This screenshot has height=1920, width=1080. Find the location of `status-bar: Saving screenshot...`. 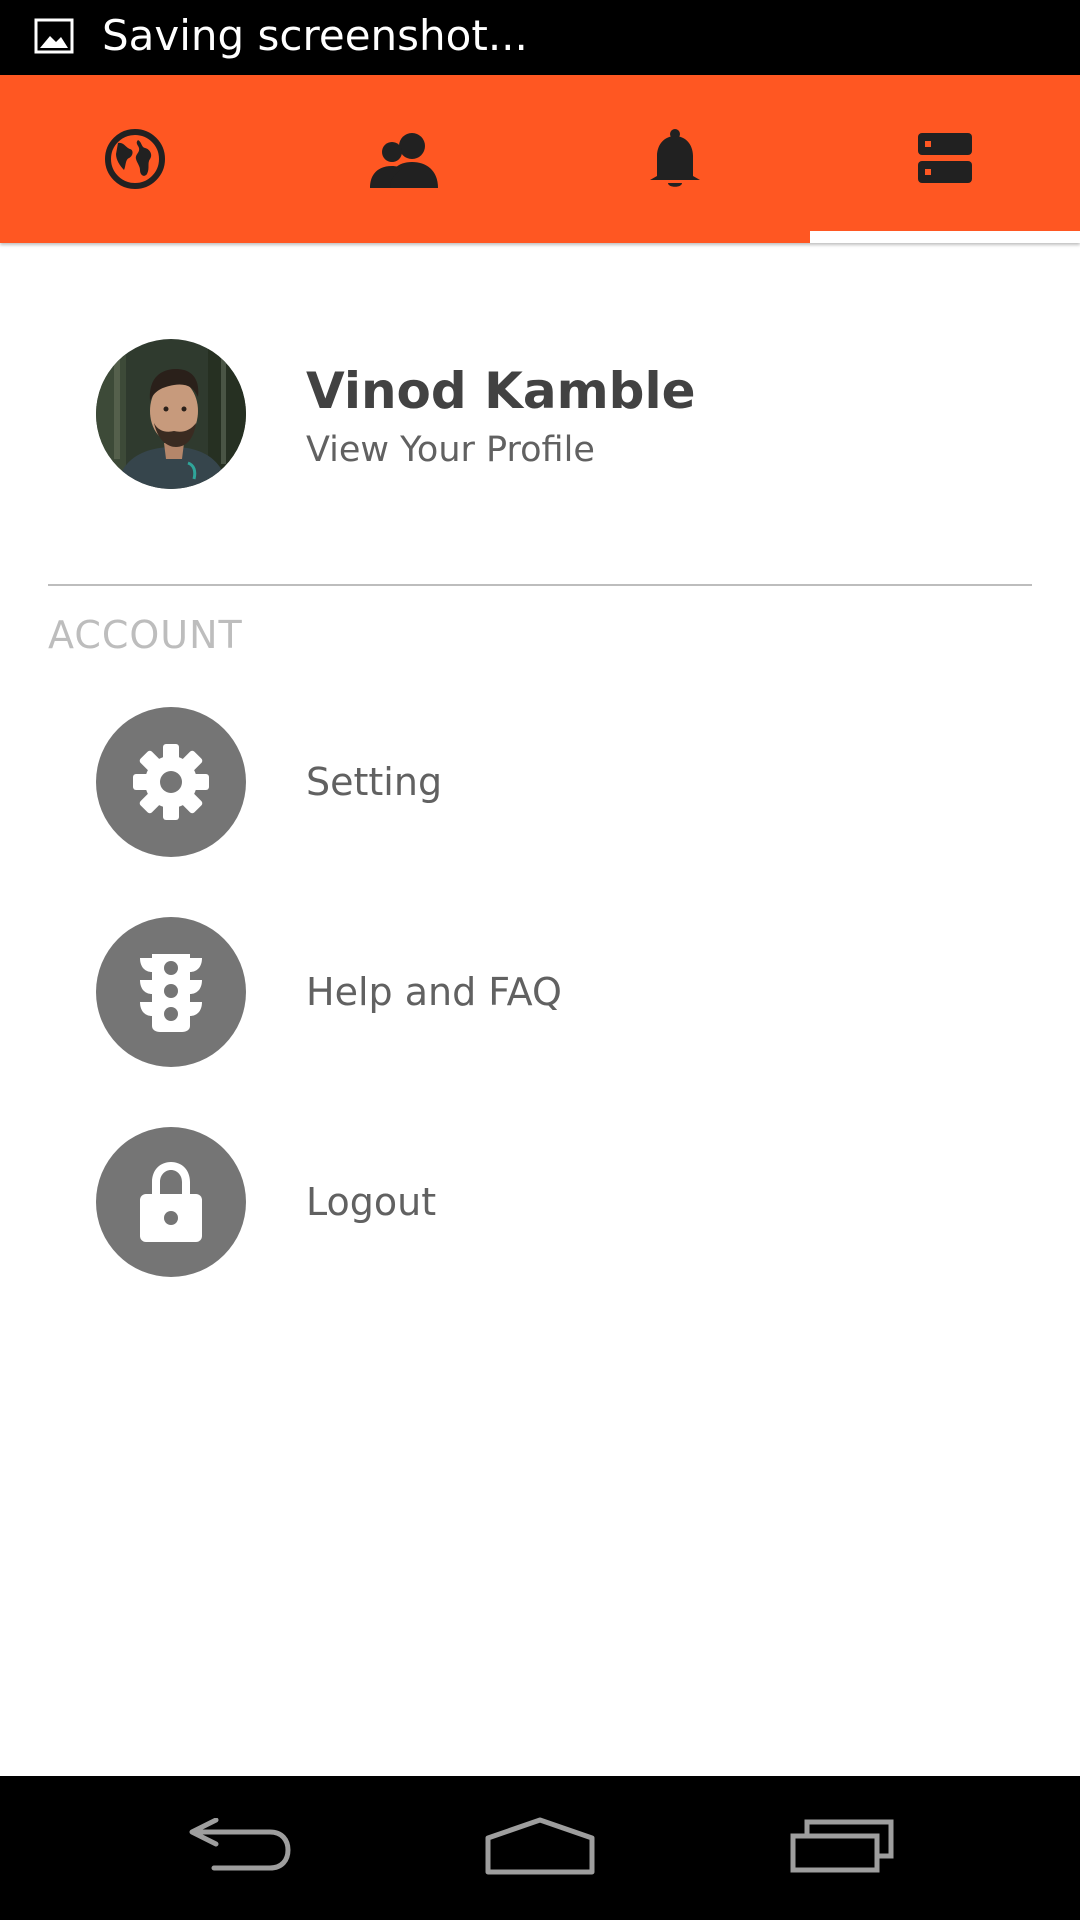

status-bar: Saving screenshot... is located at coordinates (540, 37).